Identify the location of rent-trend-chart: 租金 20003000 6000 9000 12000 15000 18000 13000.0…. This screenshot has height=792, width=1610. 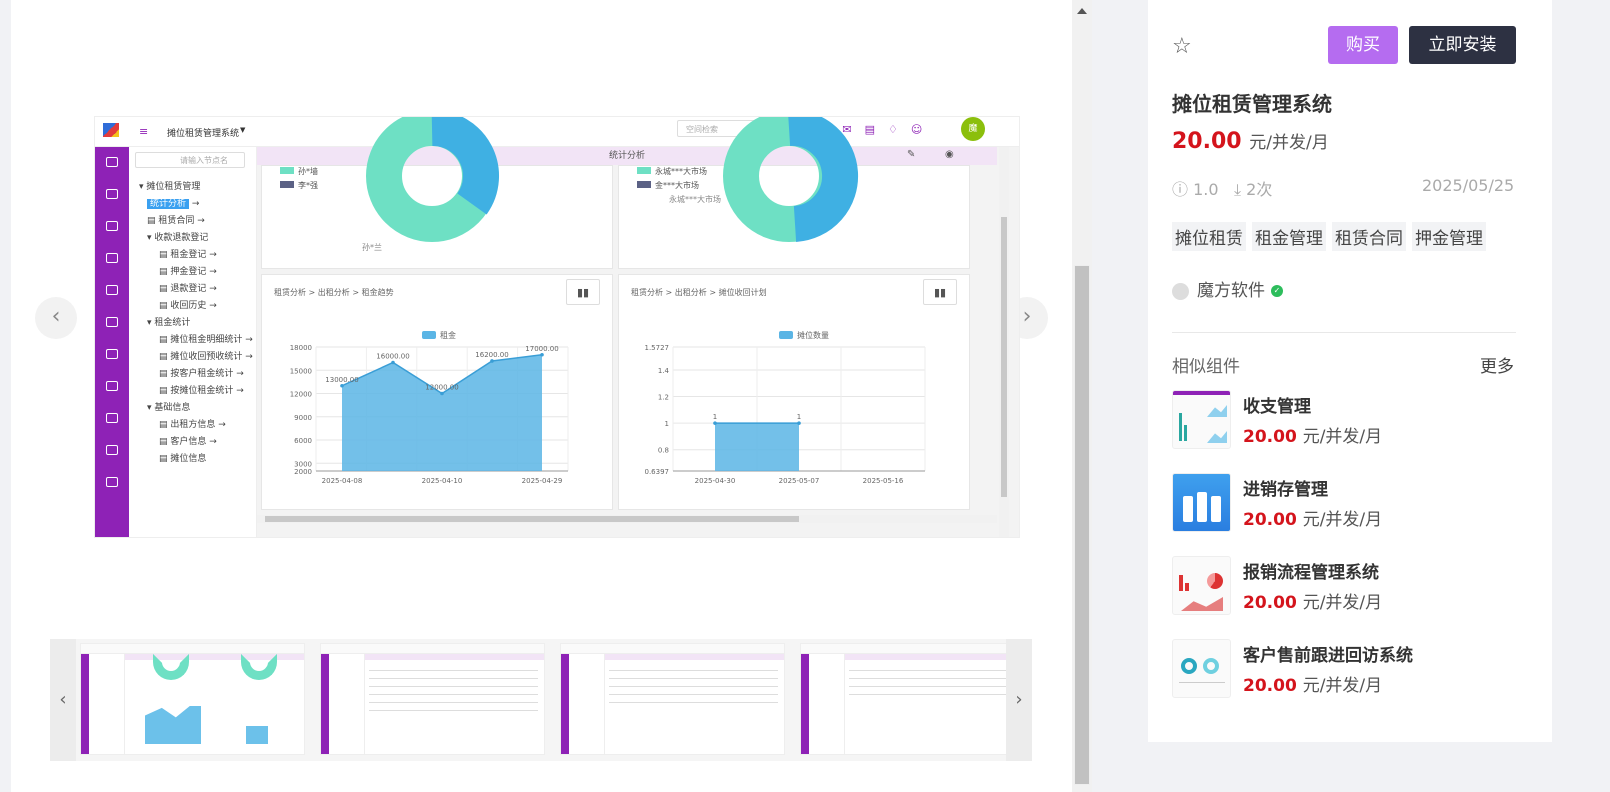
(429, 407).